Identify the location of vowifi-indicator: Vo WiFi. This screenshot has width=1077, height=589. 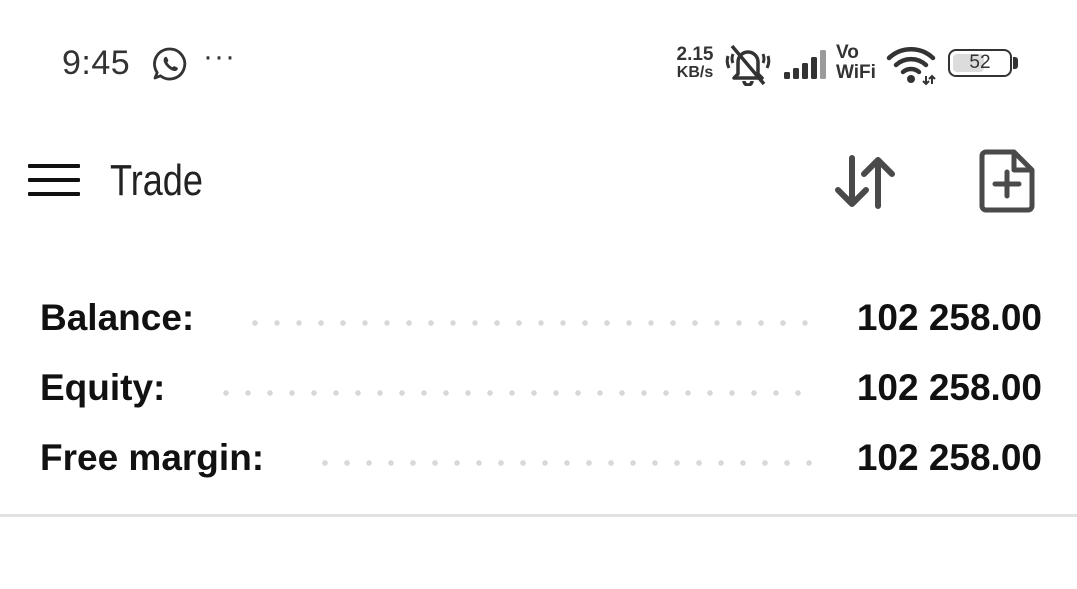
(856, 63).